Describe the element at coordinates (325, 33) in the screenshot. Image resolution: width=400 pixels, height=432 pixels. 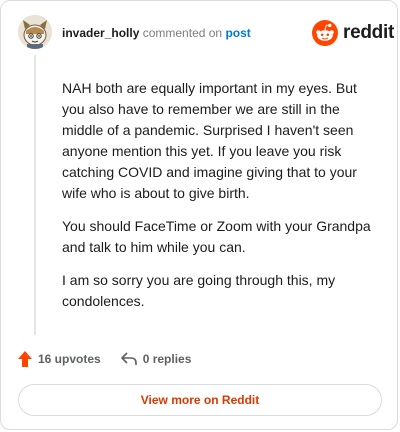
I see `reddit-snoo-icon` at that location.